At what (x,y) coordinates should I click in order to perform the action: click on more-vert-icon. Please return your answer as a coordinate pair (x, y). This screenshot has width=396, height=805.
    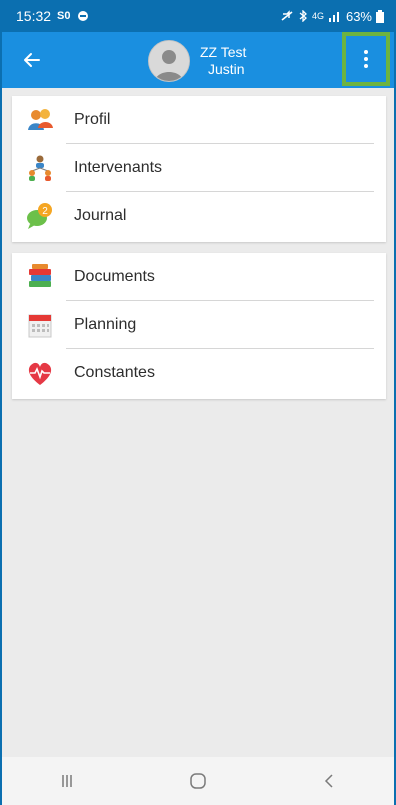
    Looking at the image, I should click on (366, 59).